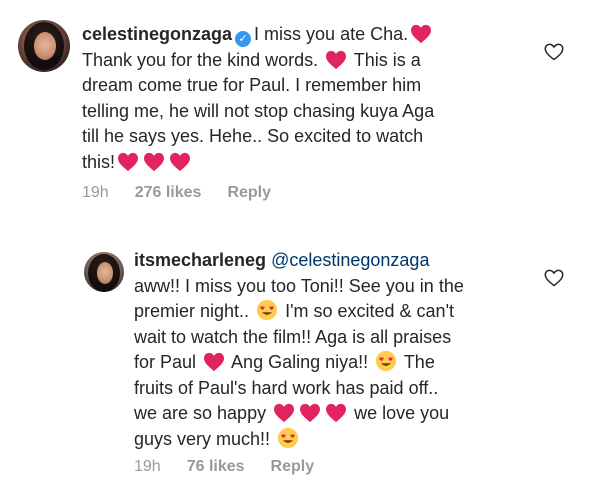 The height and width of the screenshot is (500, 600). I want to click on comment-text-segment: we are so happy, so click(203, 413).